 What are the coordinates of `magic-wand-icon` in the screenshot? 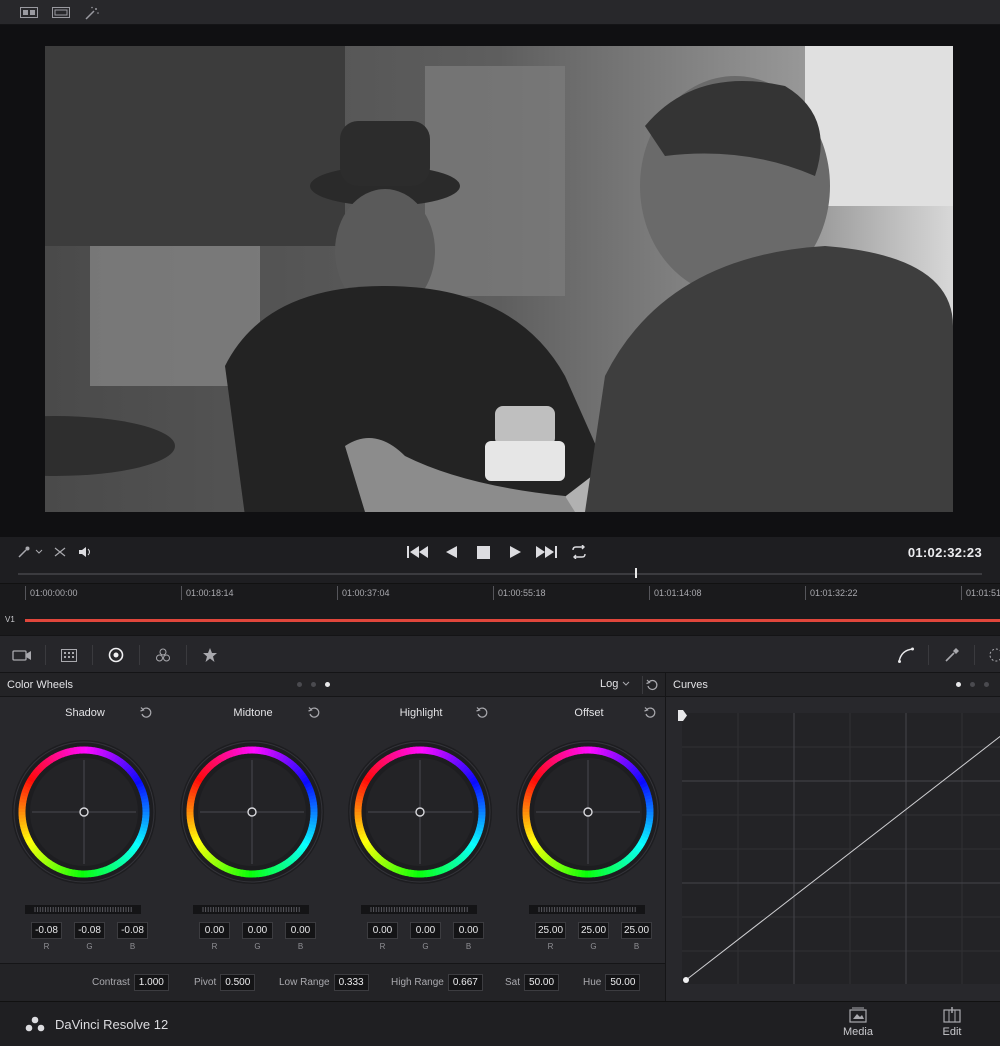 It's located at (92, 12).